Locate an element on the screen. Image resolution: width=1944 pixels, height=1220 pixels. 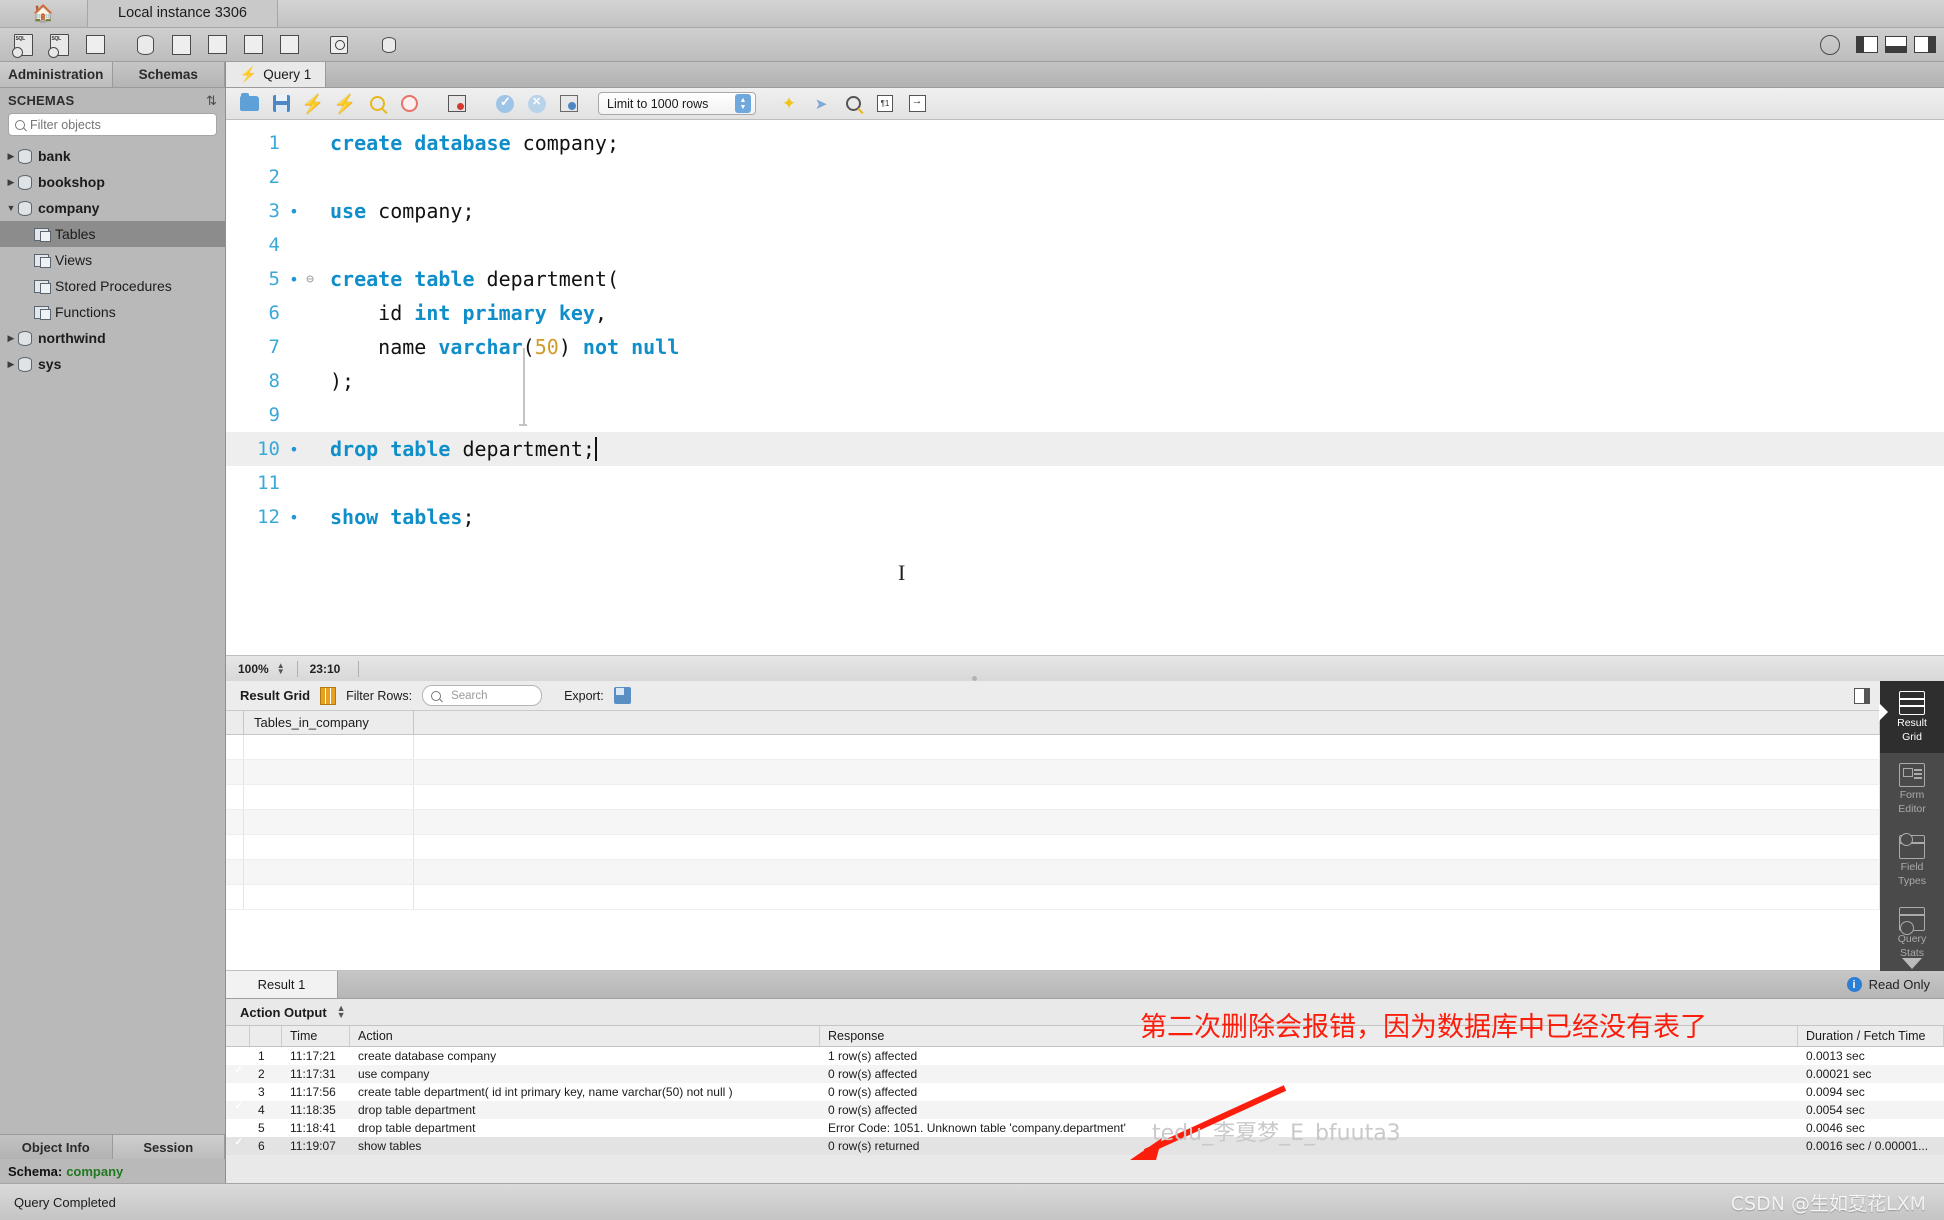
open-sql-script-icon is located at coordinates (59, 45).